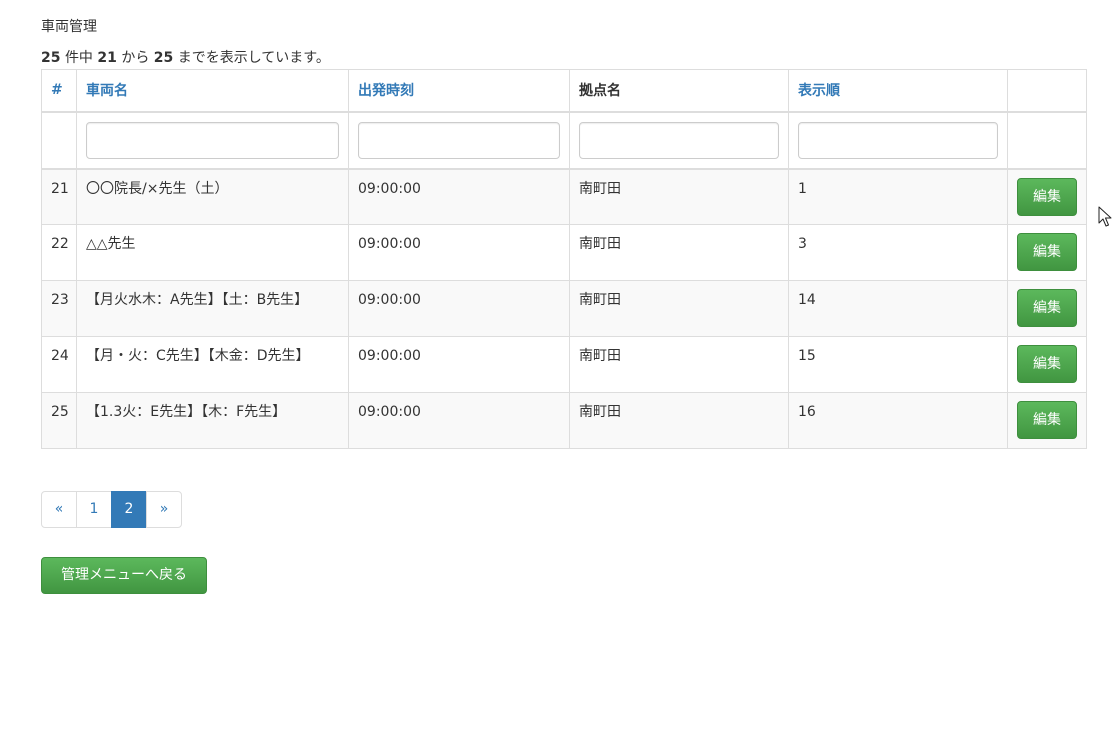  Describe the element at coordinates (135, 58) in the screenshot. I see `summary-text-2: から` at that location.